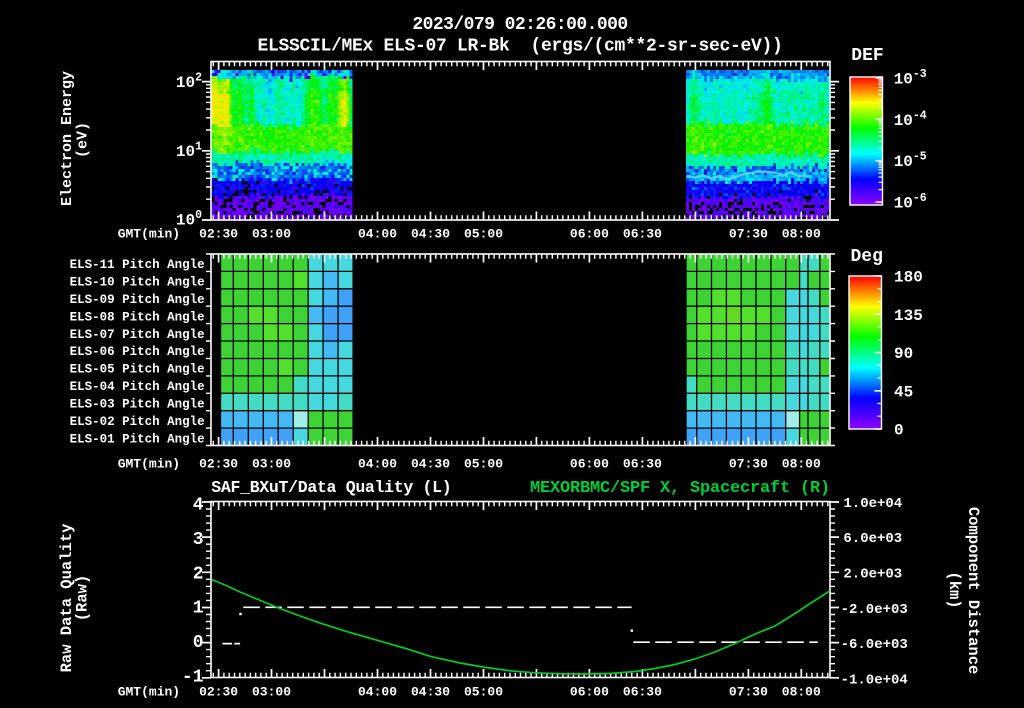  Describe the element at coordinates (874, 610) in the screenshot. I see `svg-text: -2.0e+03` at that location.